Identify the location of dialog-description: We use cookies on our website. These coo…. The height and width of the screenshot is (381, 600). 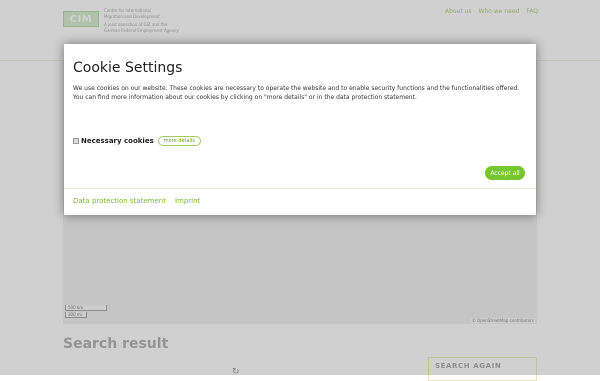
(296, 93).